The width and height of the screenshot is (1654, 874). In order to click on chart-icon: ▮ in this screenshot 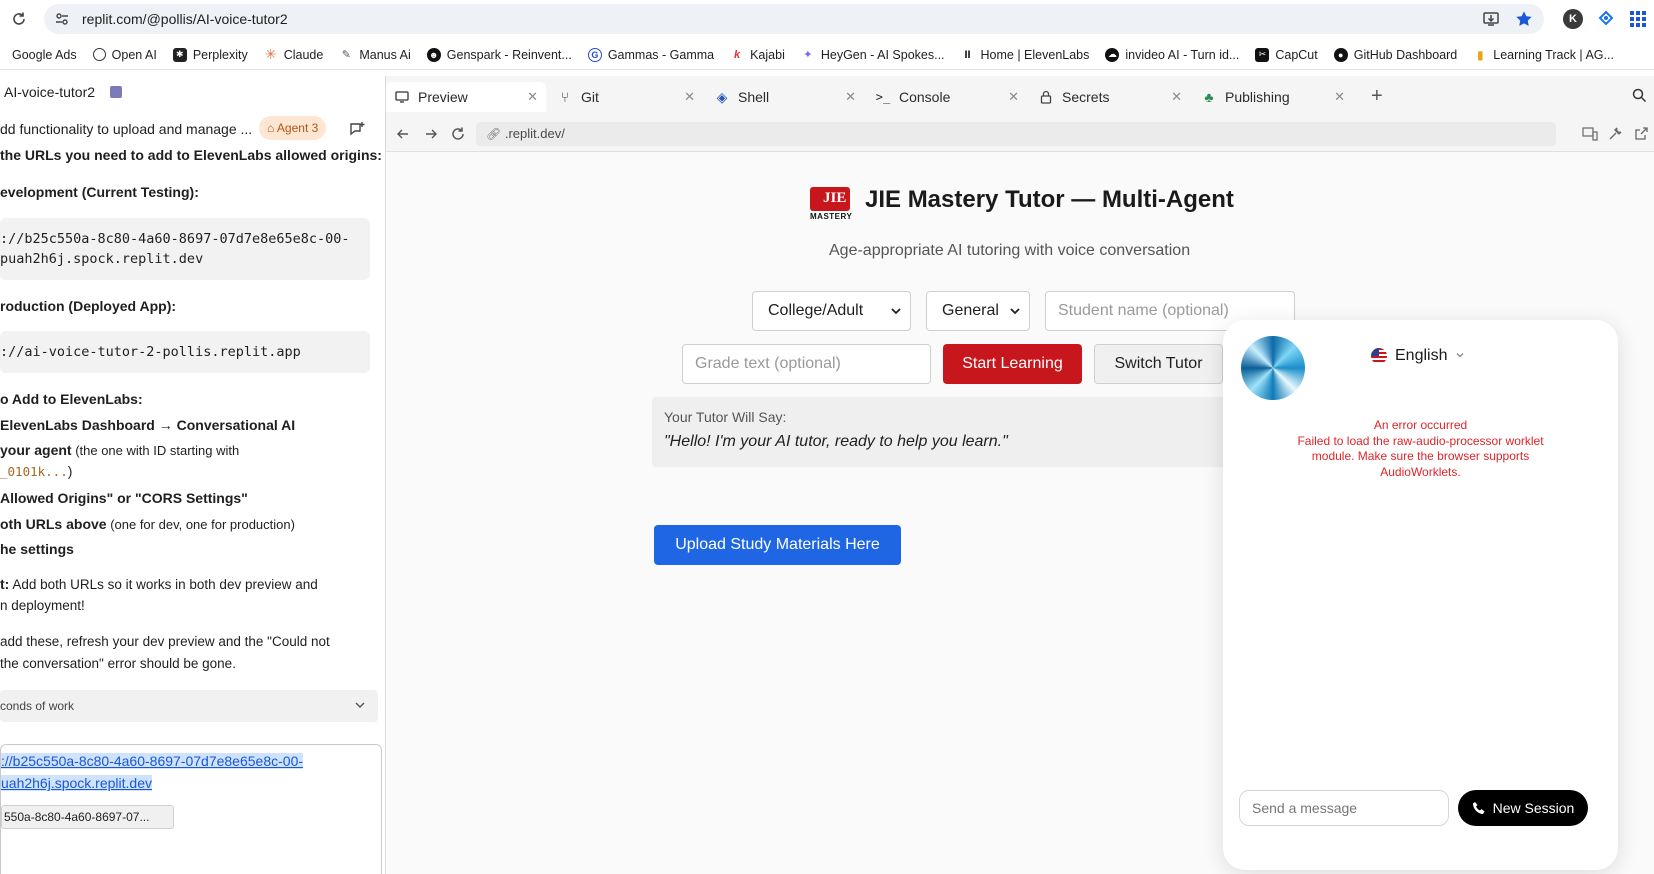, I will do `click(1480, 54)`.